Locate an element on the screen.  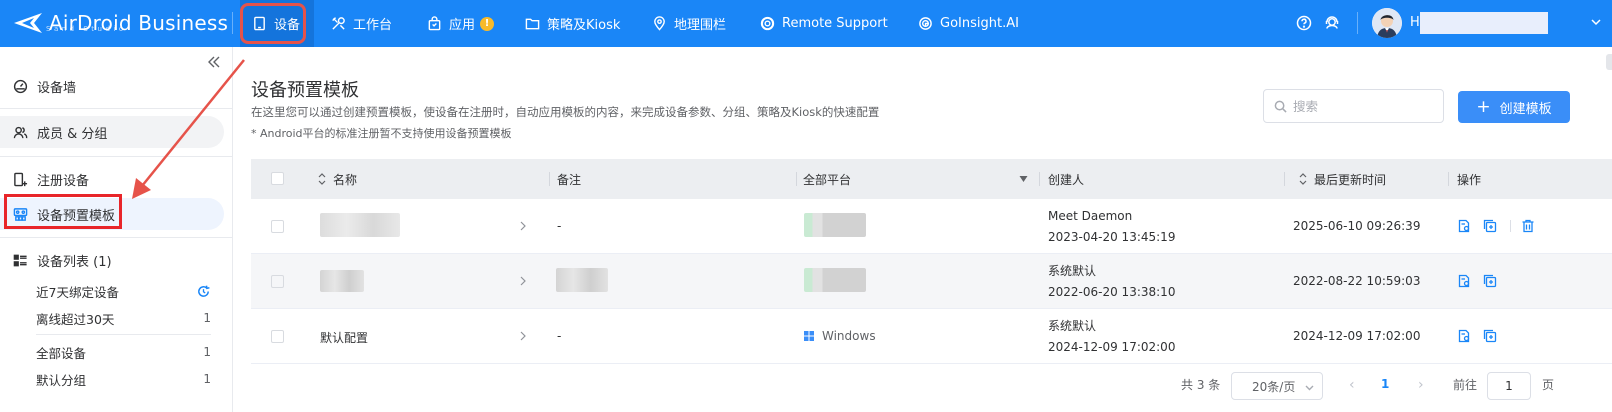
nav-goinsight: GoInsight.AI is located at coordinates (968, 23).